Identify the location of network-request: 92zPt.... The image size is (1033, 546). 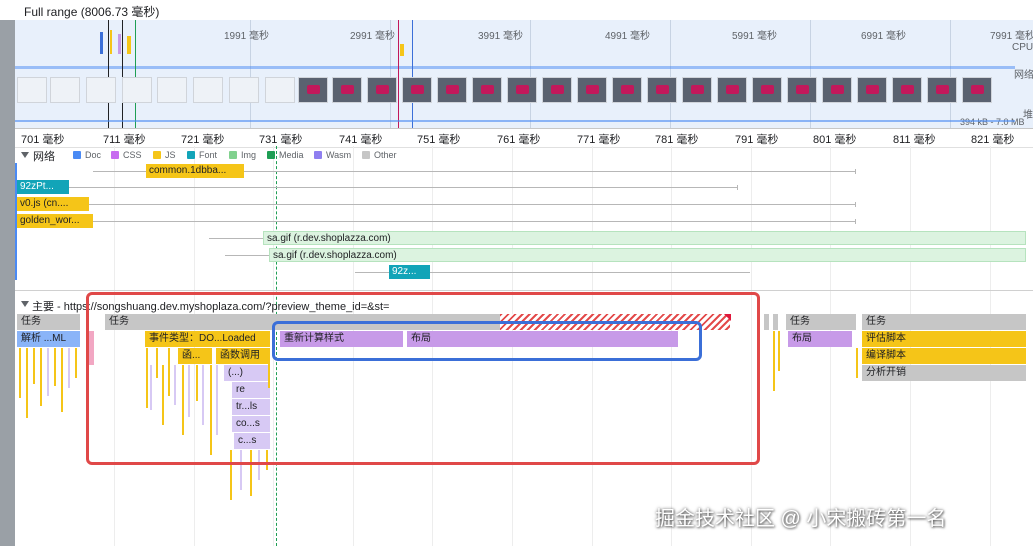
(43, 187).